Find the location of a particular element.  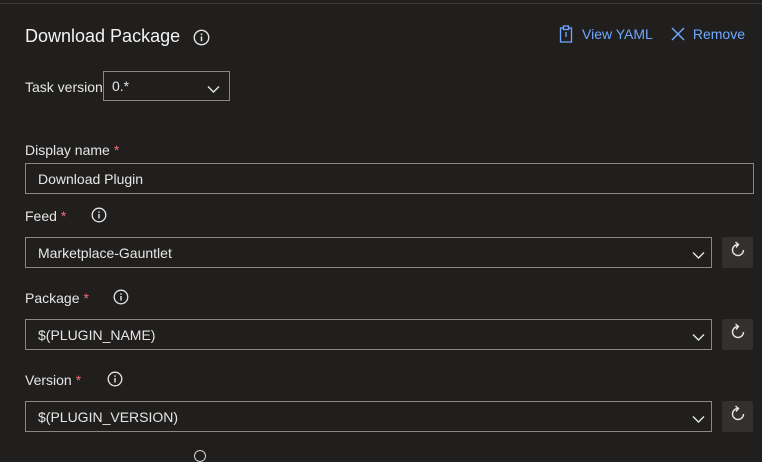

package-dropdown: $(PLUGIN_NAME) is located at coordinates (368, 334).